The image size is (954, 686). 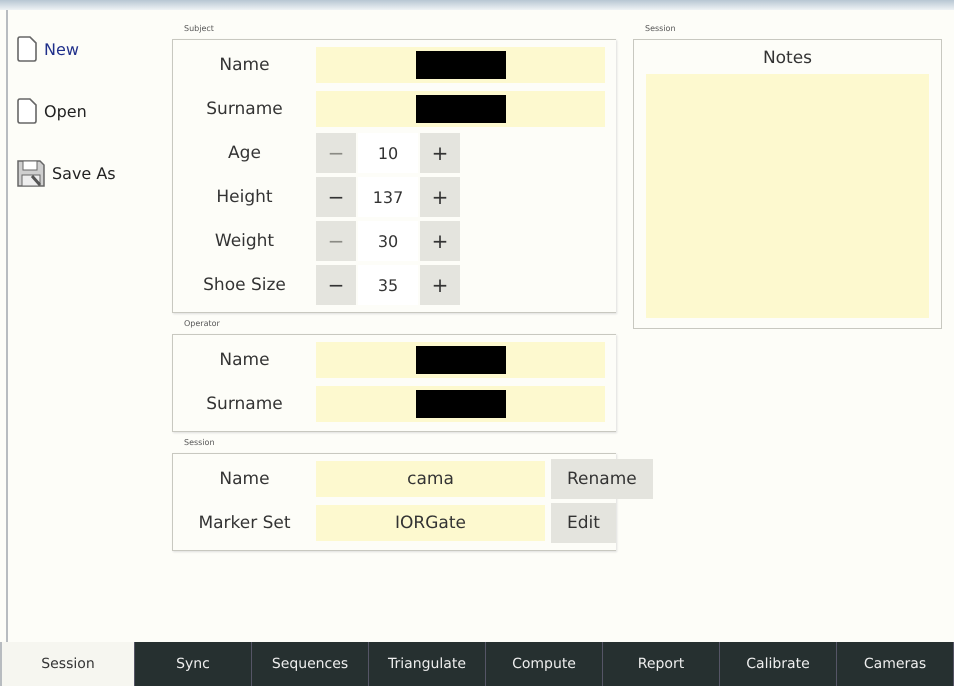 What do you see at coordinates (51, 111) in the screenshot?
I see `sidebar-item: Open` at bounding box center [51, 111].